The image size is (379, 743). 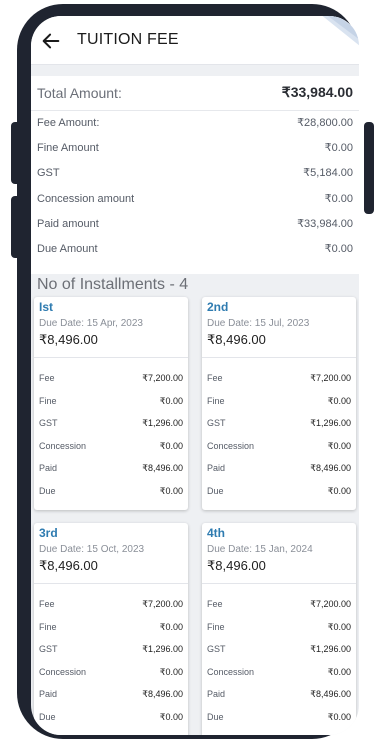 What do you see at coordinates (260, 549) in the screenshot?
I see `installment-due-date: Due Date: 15 Jan, 2024` at bounding box center [260, 549].